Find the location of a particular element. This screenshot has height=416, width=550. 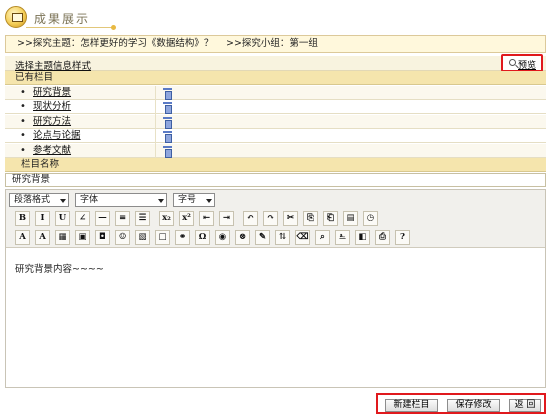

smiley-icon: ☺ is located at coordinates (122, 237).